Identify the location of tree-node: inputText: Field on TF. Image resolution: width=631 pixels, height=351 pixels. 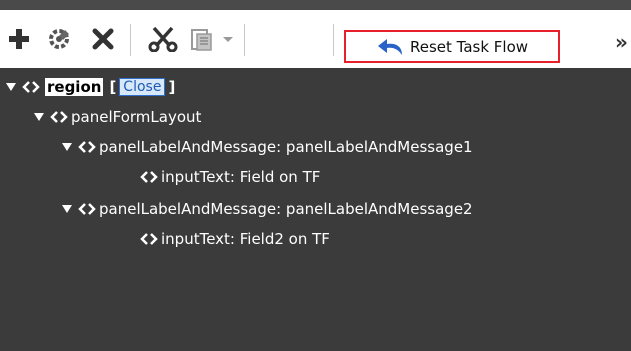
(230, 177).